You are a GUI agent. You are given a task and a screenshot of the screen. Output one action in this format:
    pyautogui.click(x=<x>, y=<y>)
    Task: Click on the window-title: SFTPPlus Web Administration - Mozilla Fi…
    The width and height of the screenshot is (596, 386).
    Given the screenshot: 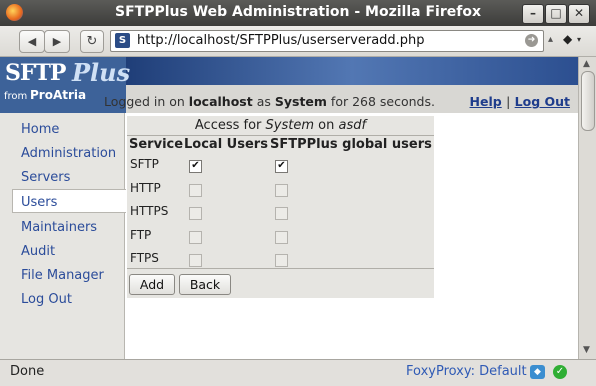 What is the action you would take?
    pyautogui.click(x=298, y=12)
    